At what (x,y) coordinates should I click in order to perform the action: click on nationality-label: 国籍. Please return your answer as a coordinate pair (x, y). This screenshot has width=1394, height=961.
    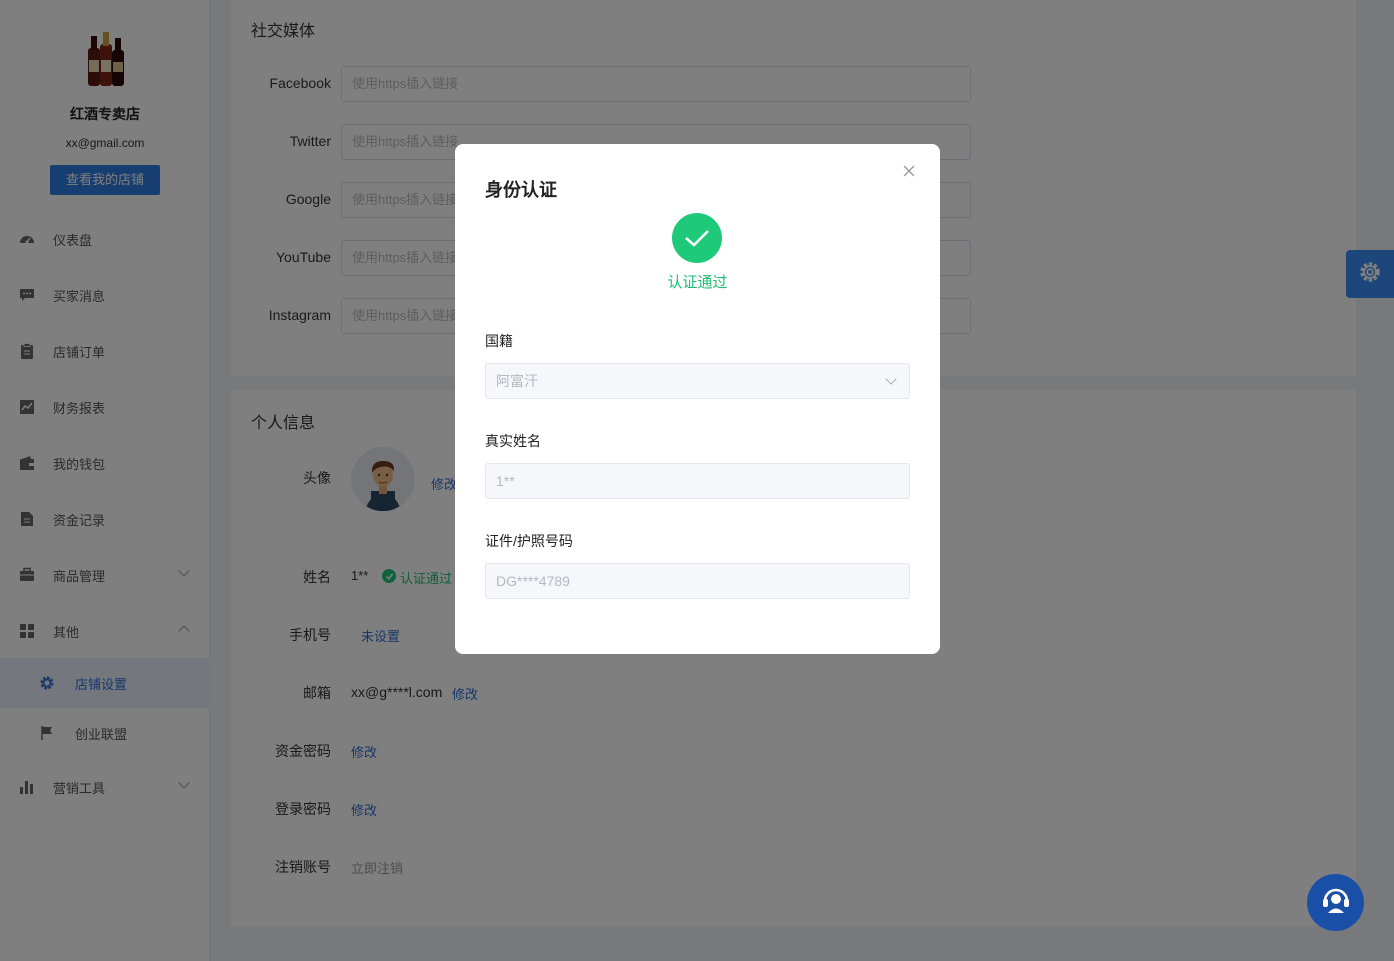
    Looking at the image, I should click on (499, 341).